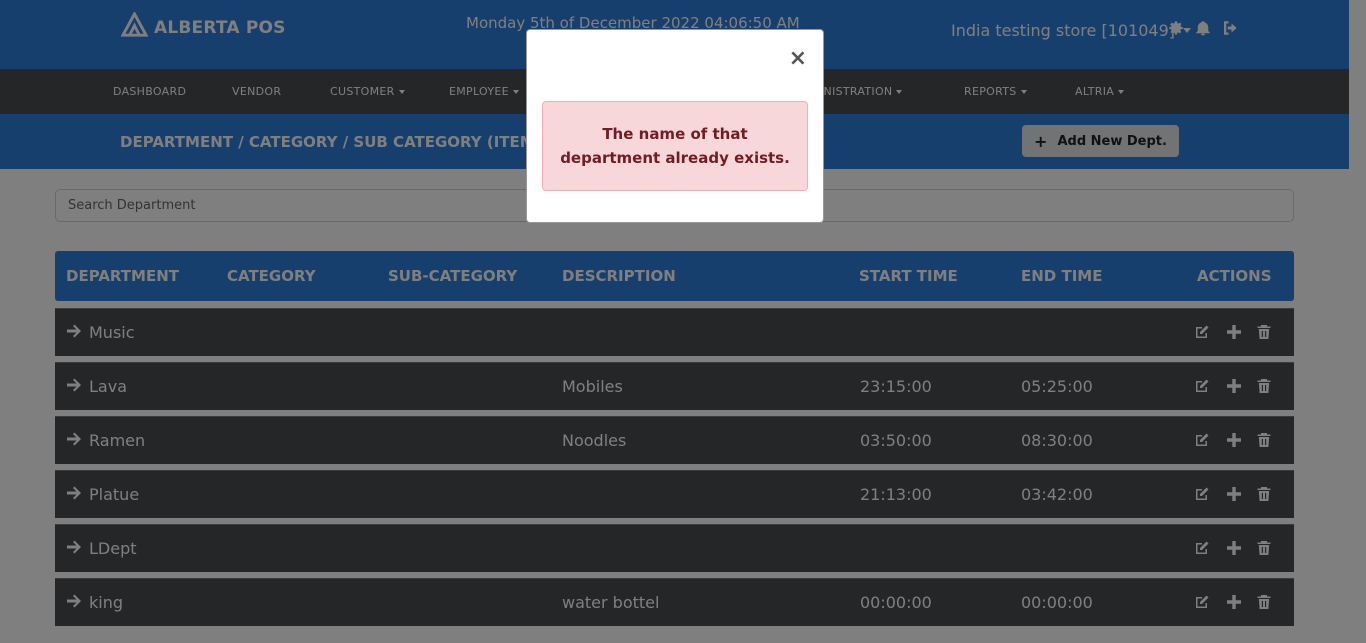 This screenshot has width=1366, height=643. Describe the element at coordinates (798, 59) in the screenshot. I see `close-icon: ×` at that location.